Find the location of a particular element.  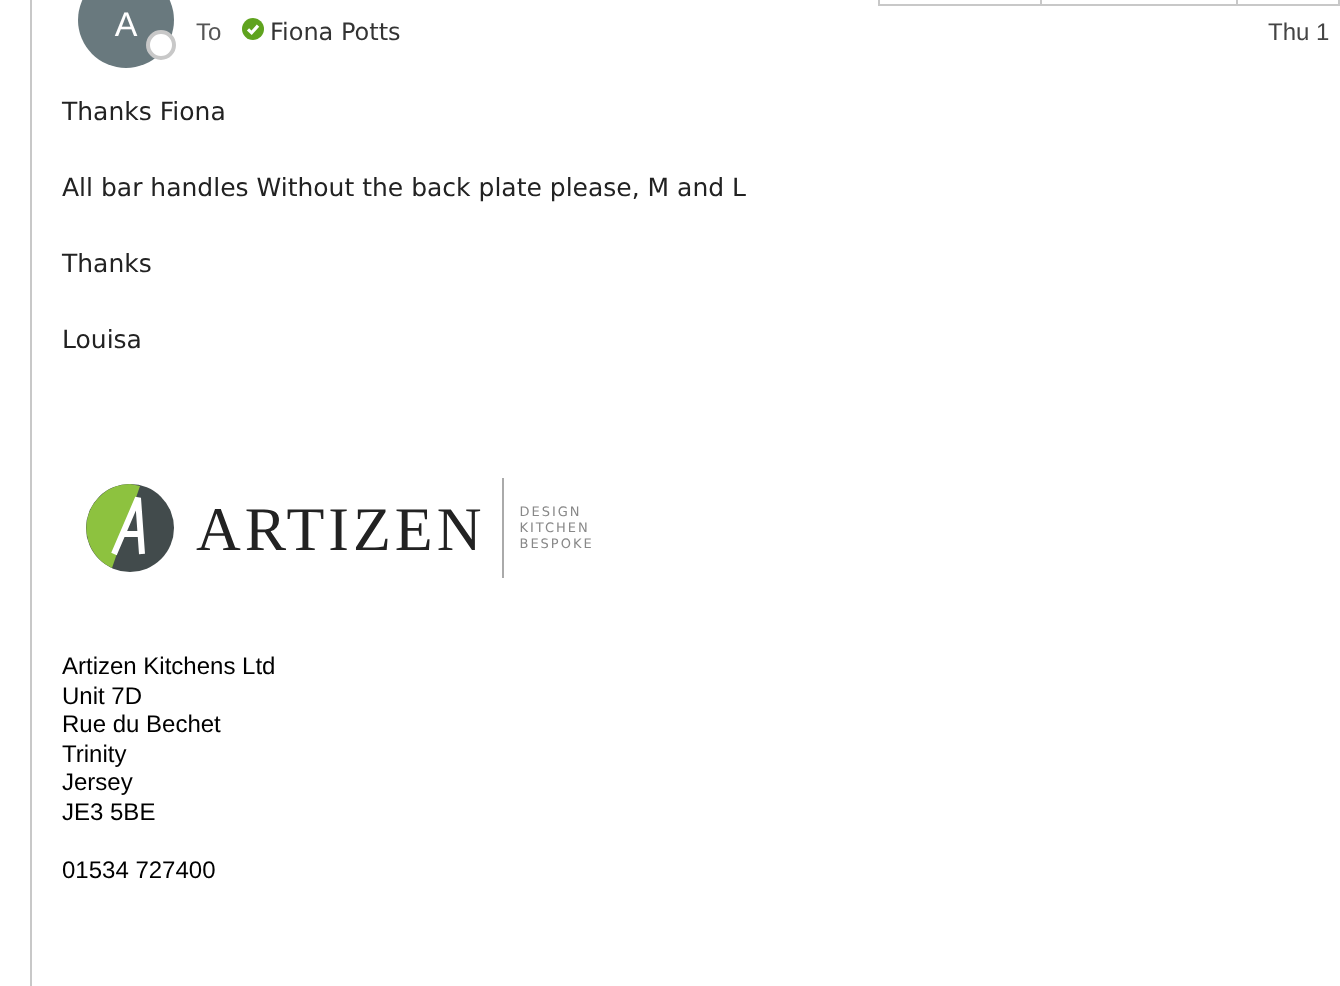

address-line: Jersey is located at coordinates (97, 782).